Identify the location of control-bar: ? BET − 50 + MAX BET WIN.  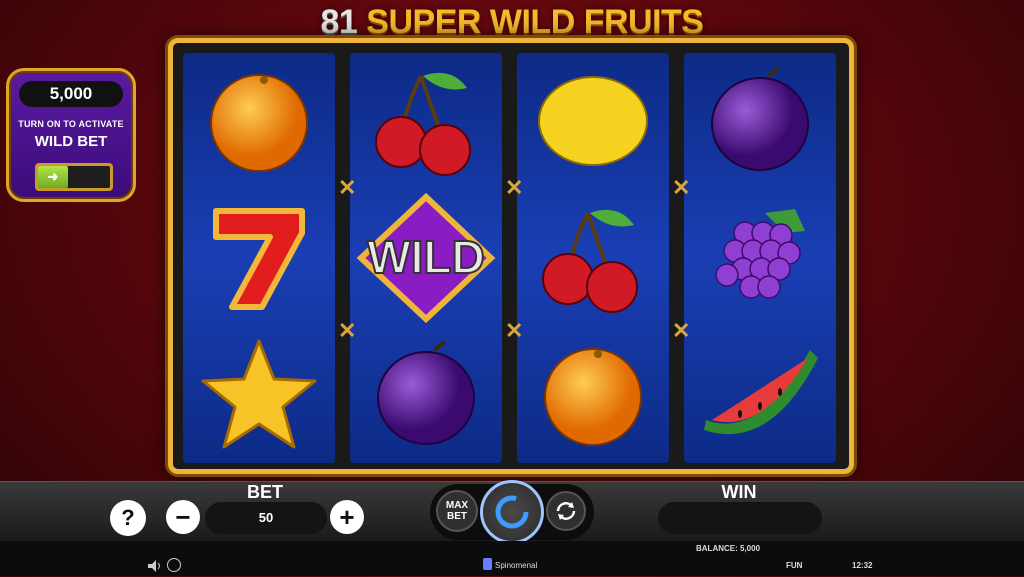
(512, 512).